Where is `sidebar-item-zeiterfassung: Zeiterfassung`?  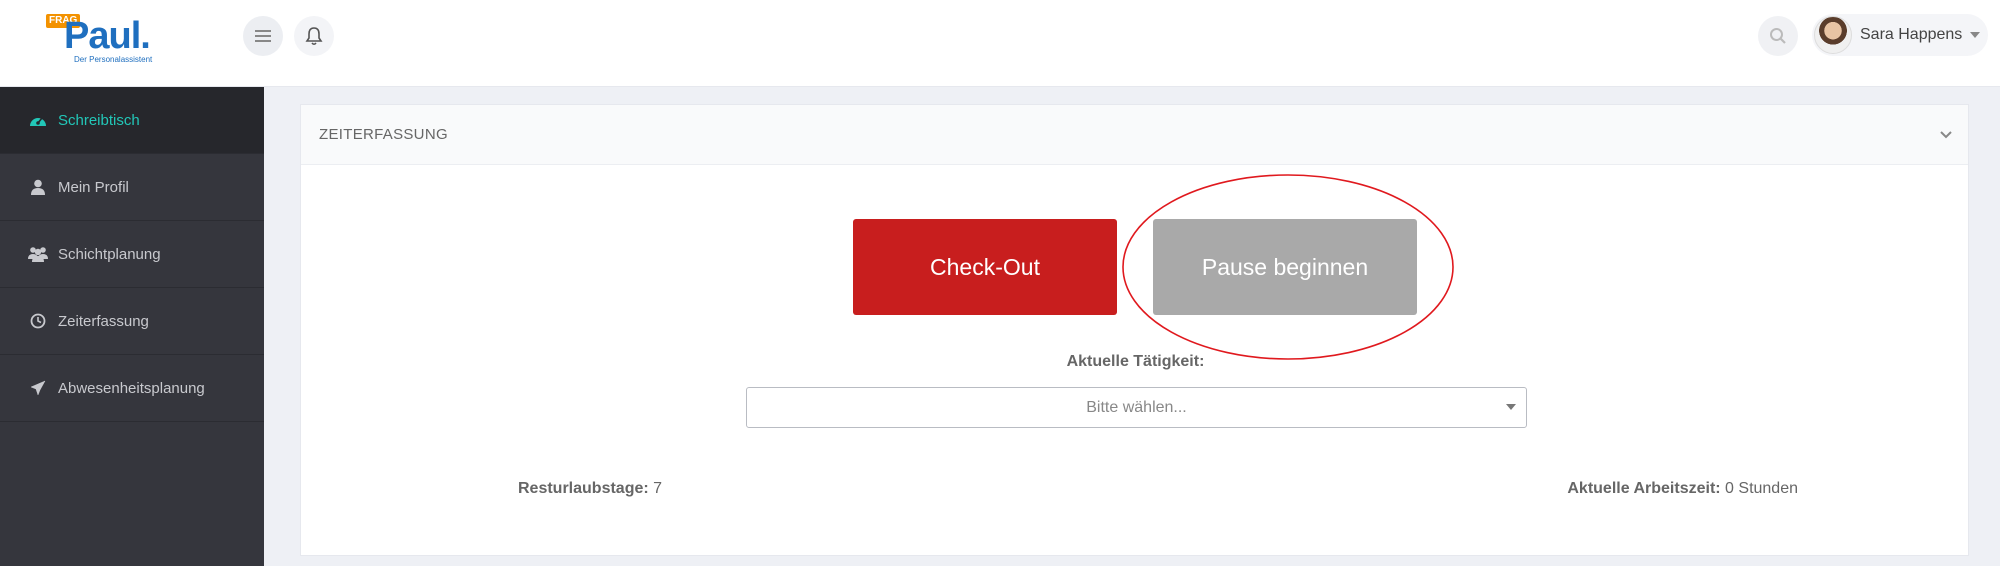
sidebar-item-zeiterfassung: Zeiterfassung is located at coordinates (132, 321).